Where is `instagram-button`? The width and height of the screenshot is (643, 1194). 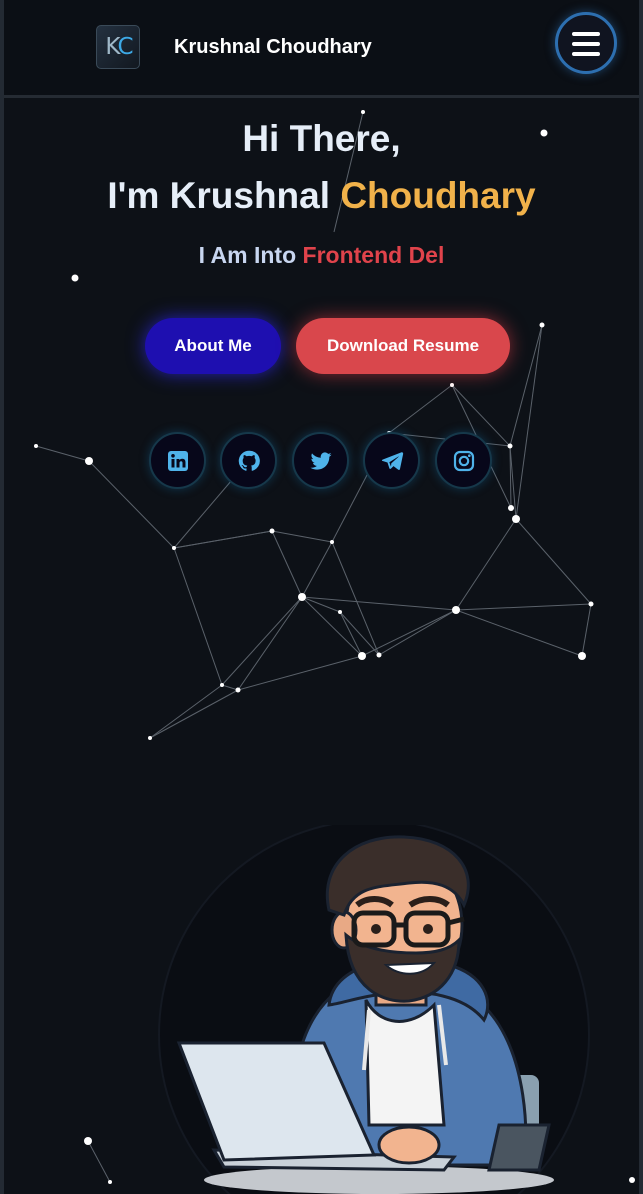 instagram-button is located at coordinates (463, 460).